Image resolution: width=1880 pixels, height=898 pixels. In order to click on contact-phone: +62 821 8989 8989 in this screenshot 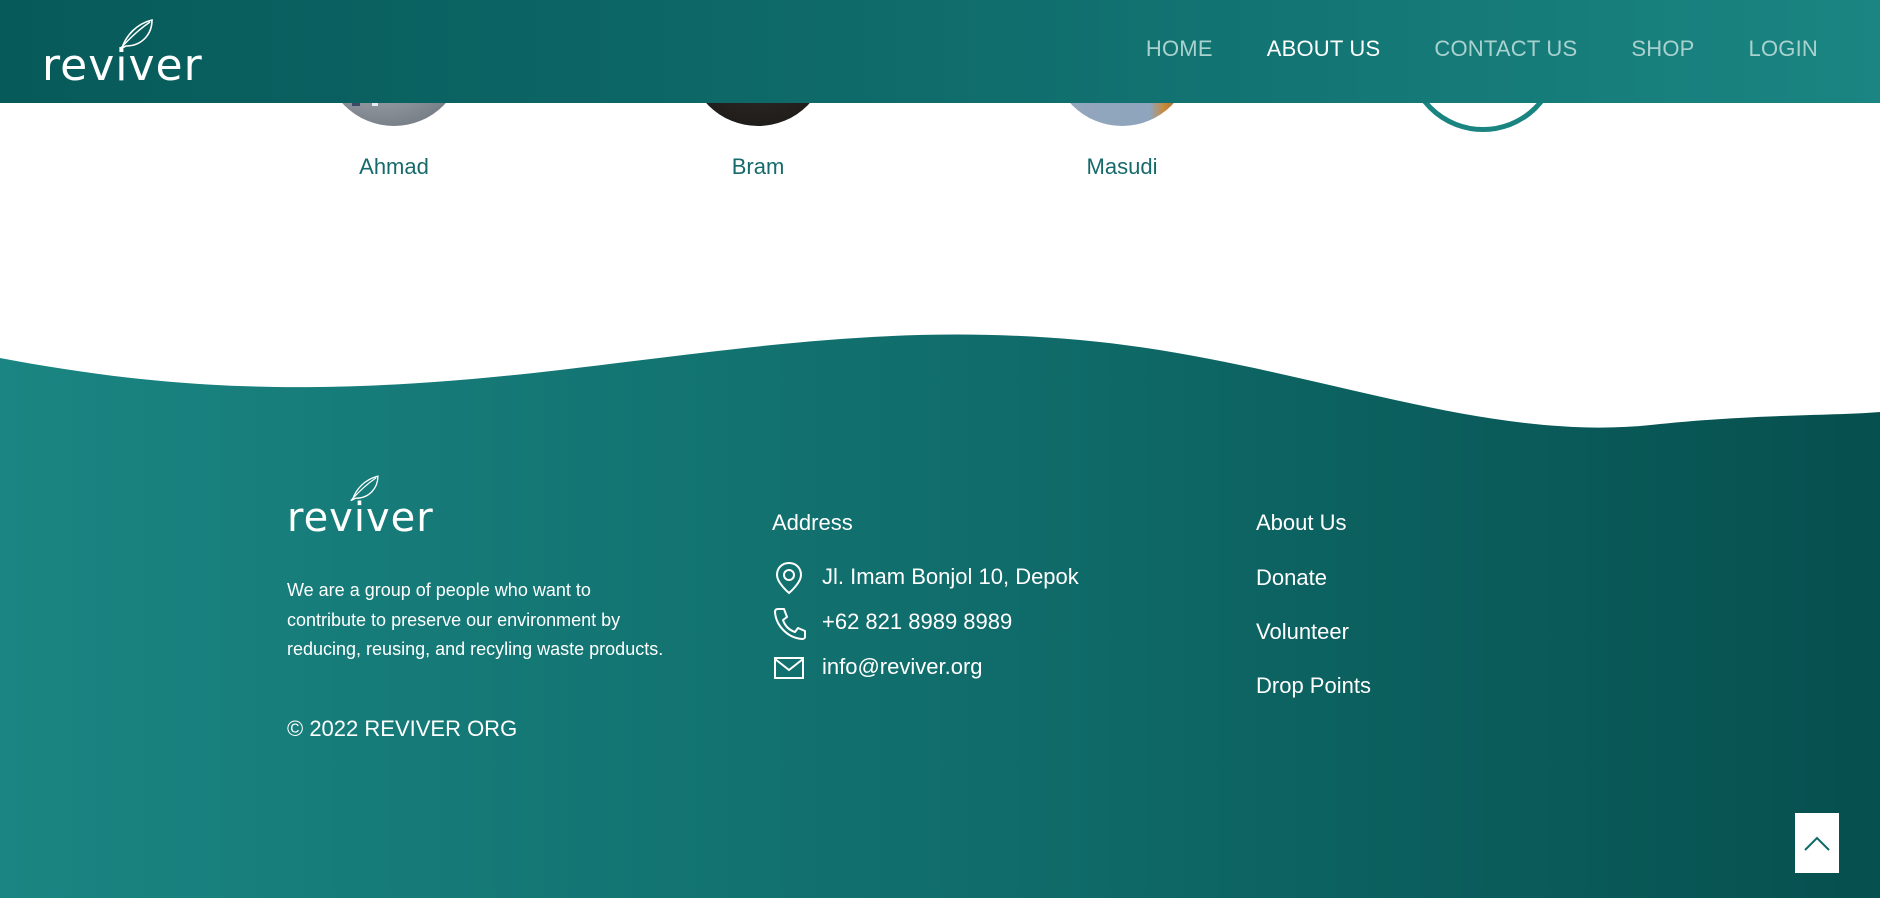, I will do `click(892, 622)`.